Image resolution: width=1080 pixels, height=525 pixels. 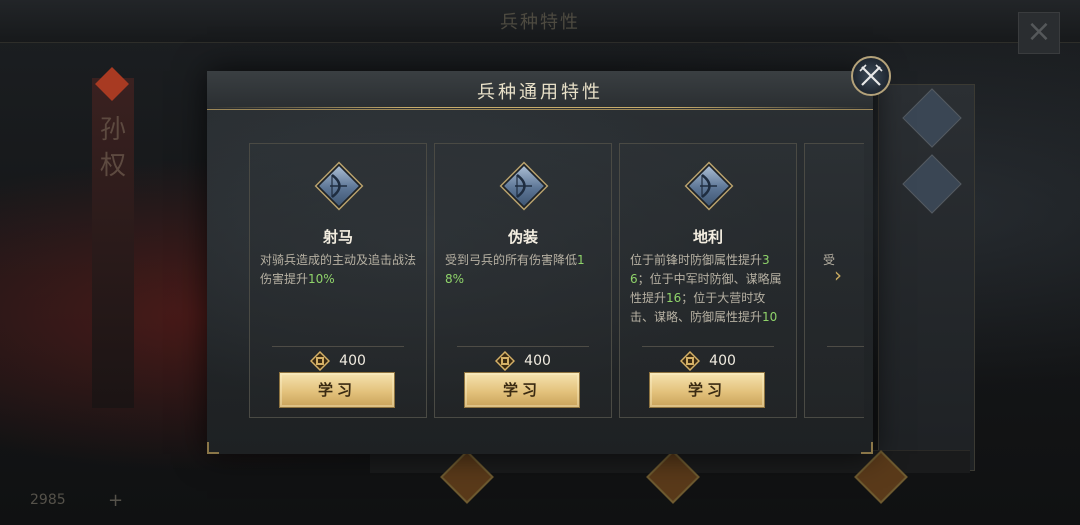 I want to click on header-divider, so click(x=540, y=107).